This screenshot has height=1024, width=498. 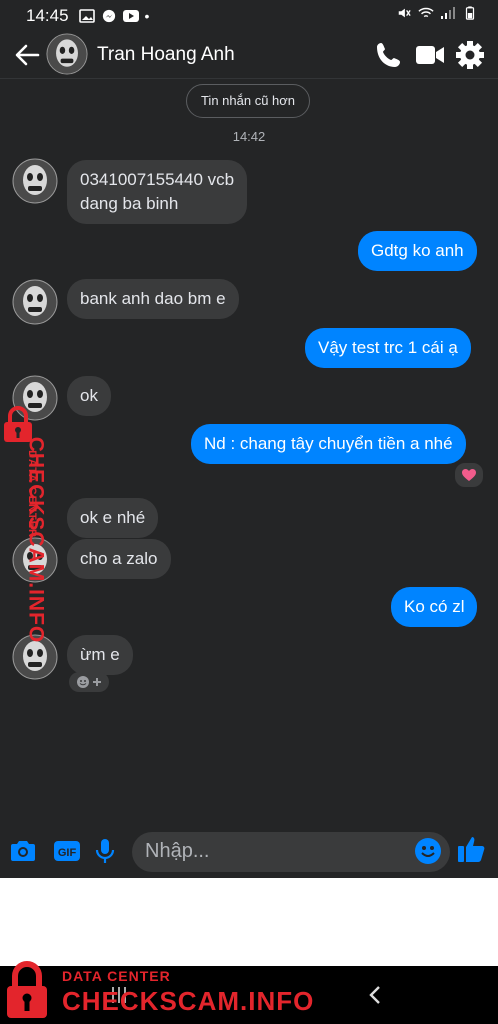 What do you see at coordinates (83, 682) in the screenshot?
I see `smiley-icon` at bounding box center [83, 682].